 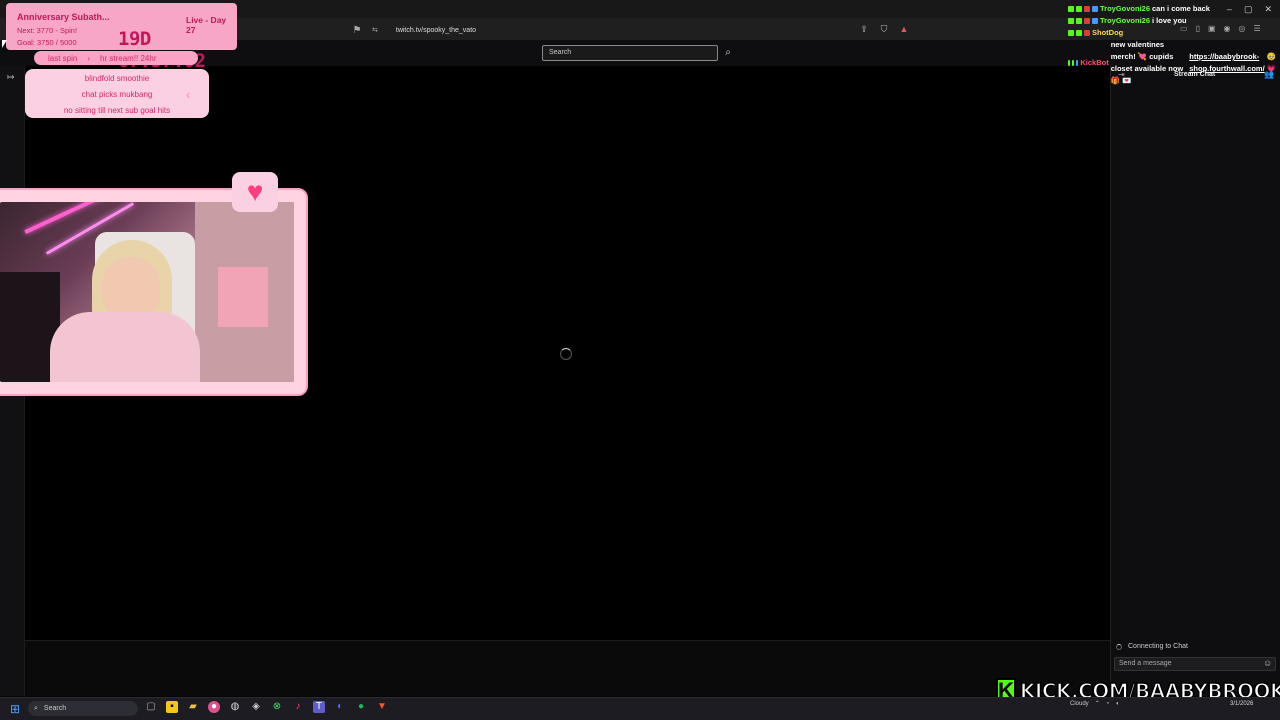 I want to click on subathon-goal: Goal: 3750 / 5000, so click(x=47, y=42).